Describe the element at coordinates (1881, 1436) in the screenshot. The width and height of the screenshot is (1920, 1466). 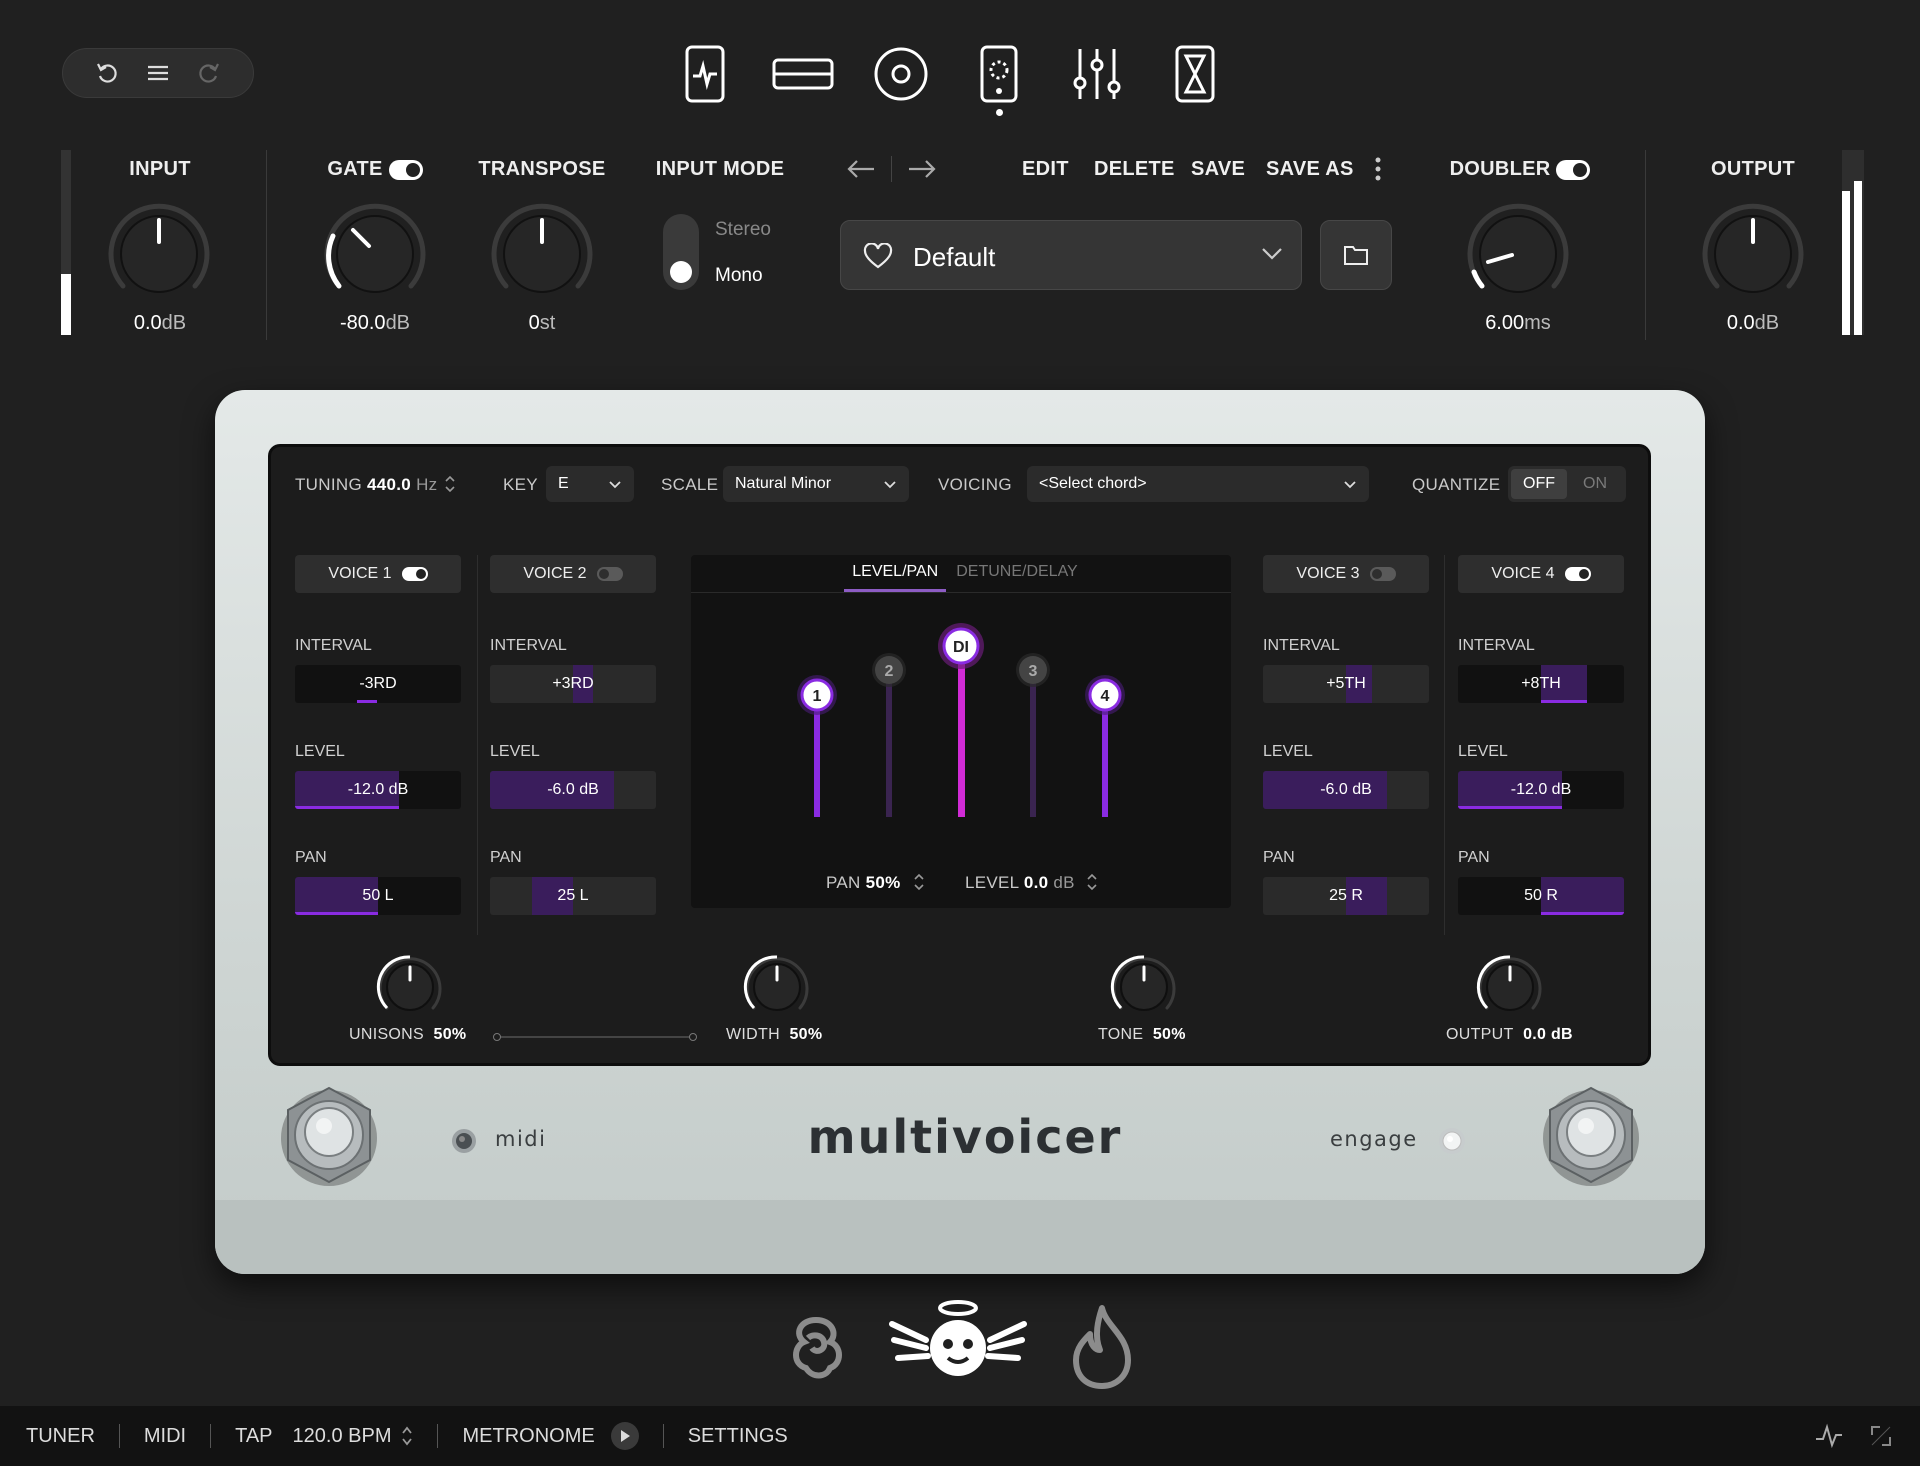
I see `resize-icon` at that location.